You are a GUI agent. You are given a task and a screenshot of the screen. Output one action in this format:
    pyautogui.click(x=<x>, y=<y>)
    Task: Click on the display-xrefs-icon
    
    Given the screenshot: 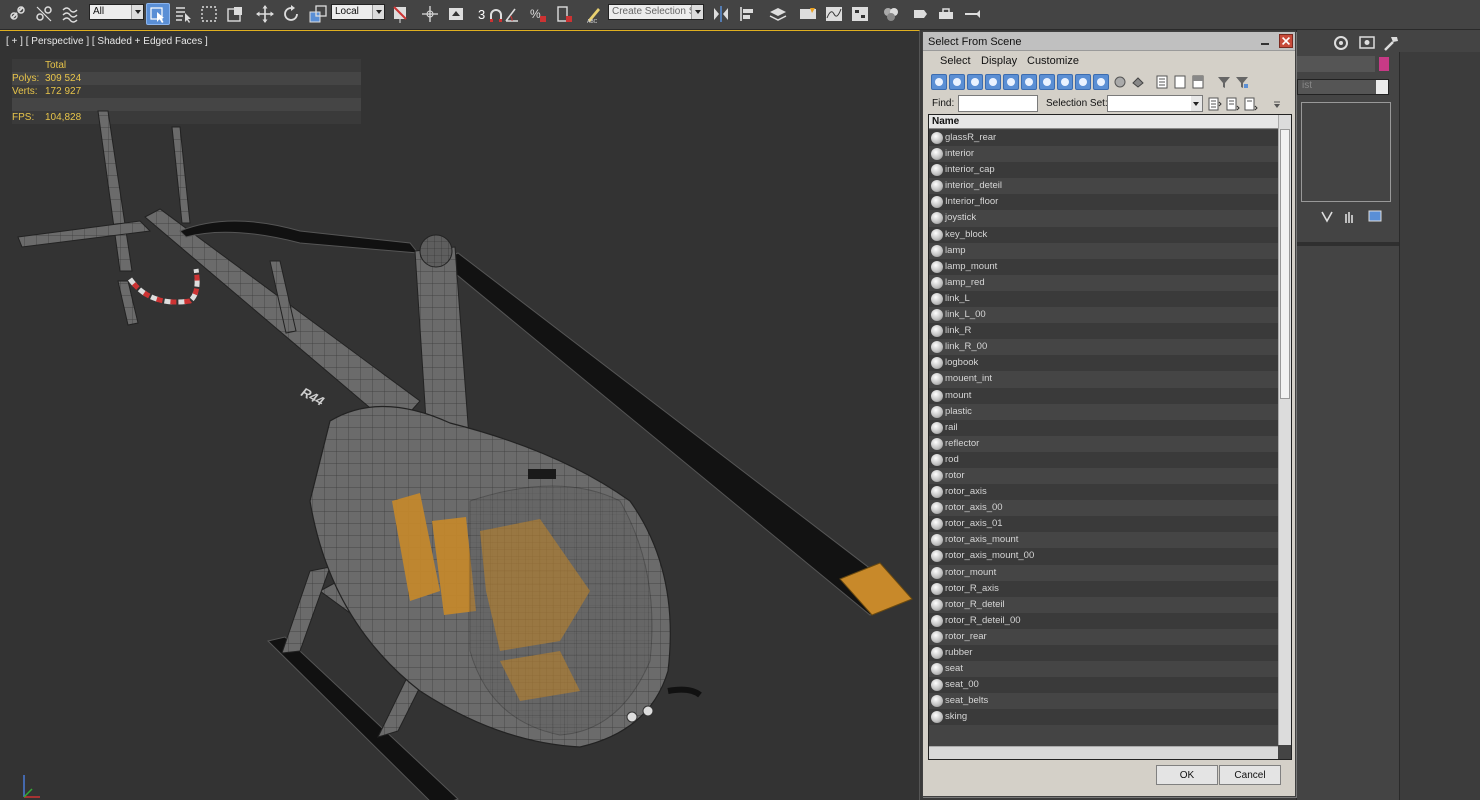 What is the action you would take?
    pyautogui.click(x=1065, y=82)
    